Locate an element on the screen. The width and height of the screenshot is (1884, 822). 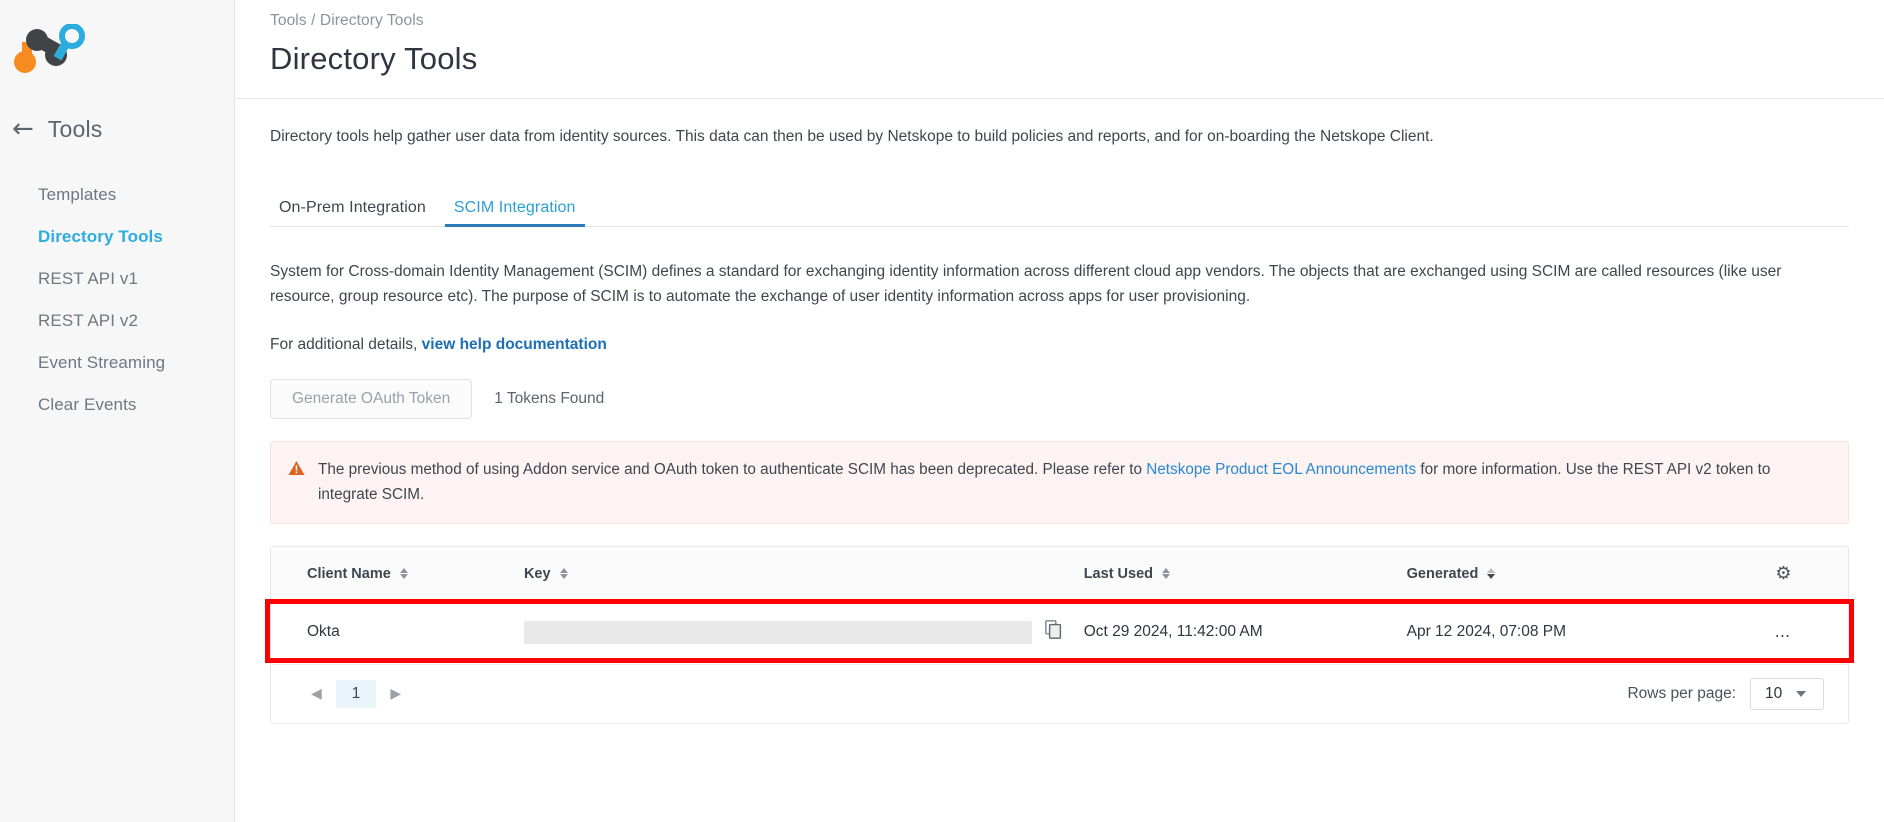
rows-per-page-value: 10 is located at coordinates (1774, 694).